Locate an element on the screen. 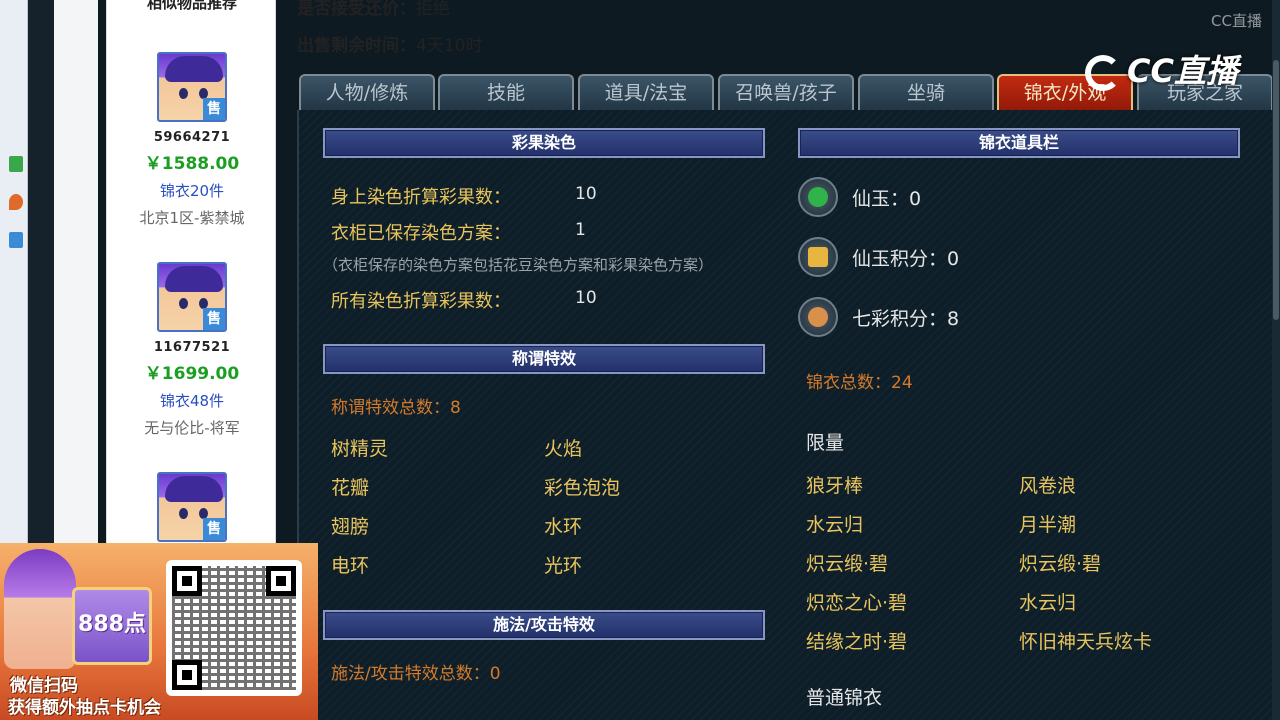  phone-icon is located at coordinates (16, 240).